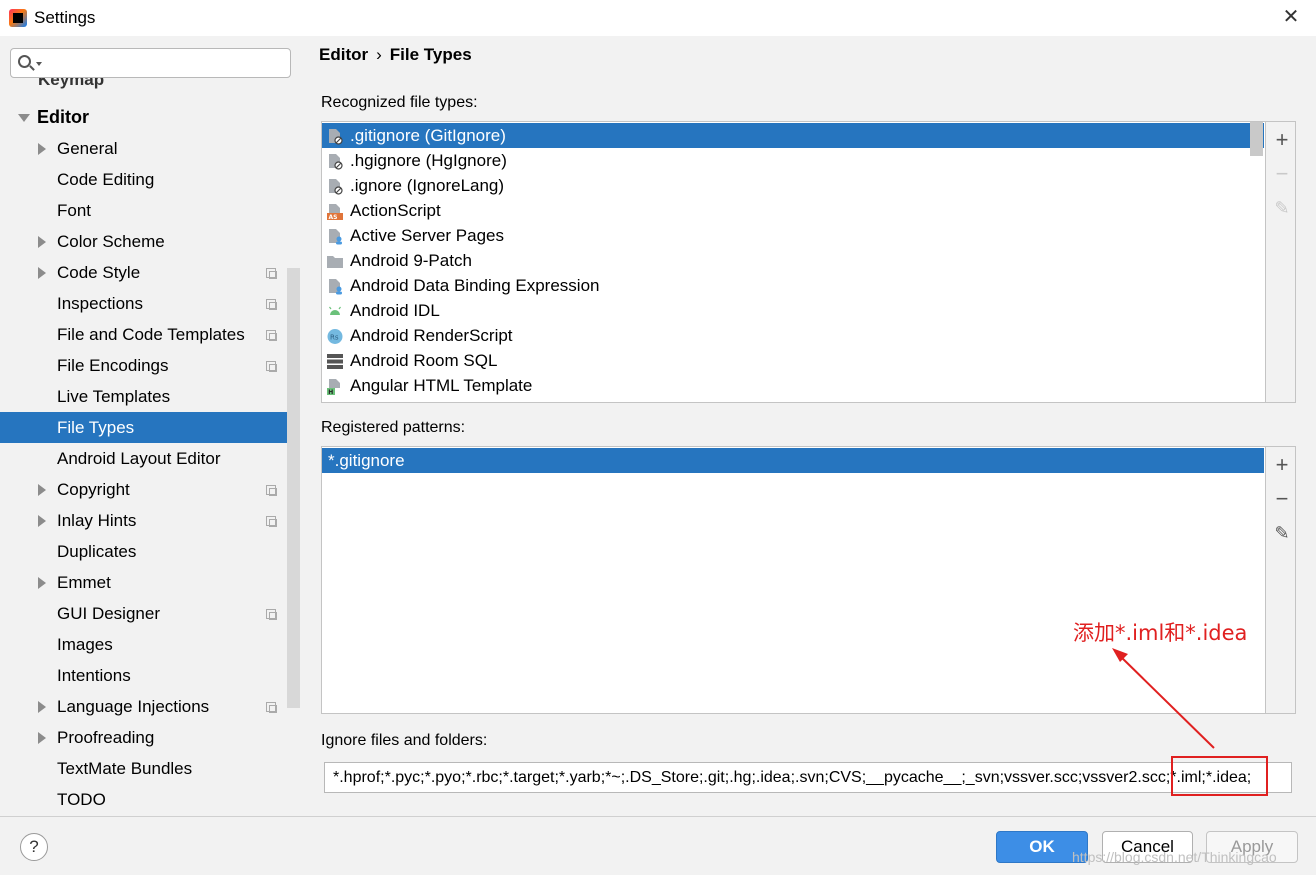 The image size is (1316, 875). What do you see at coordinates (1282, 140) in the screenshot?
I see `add-file-type-button: +` at bounding box center [1282, 140].